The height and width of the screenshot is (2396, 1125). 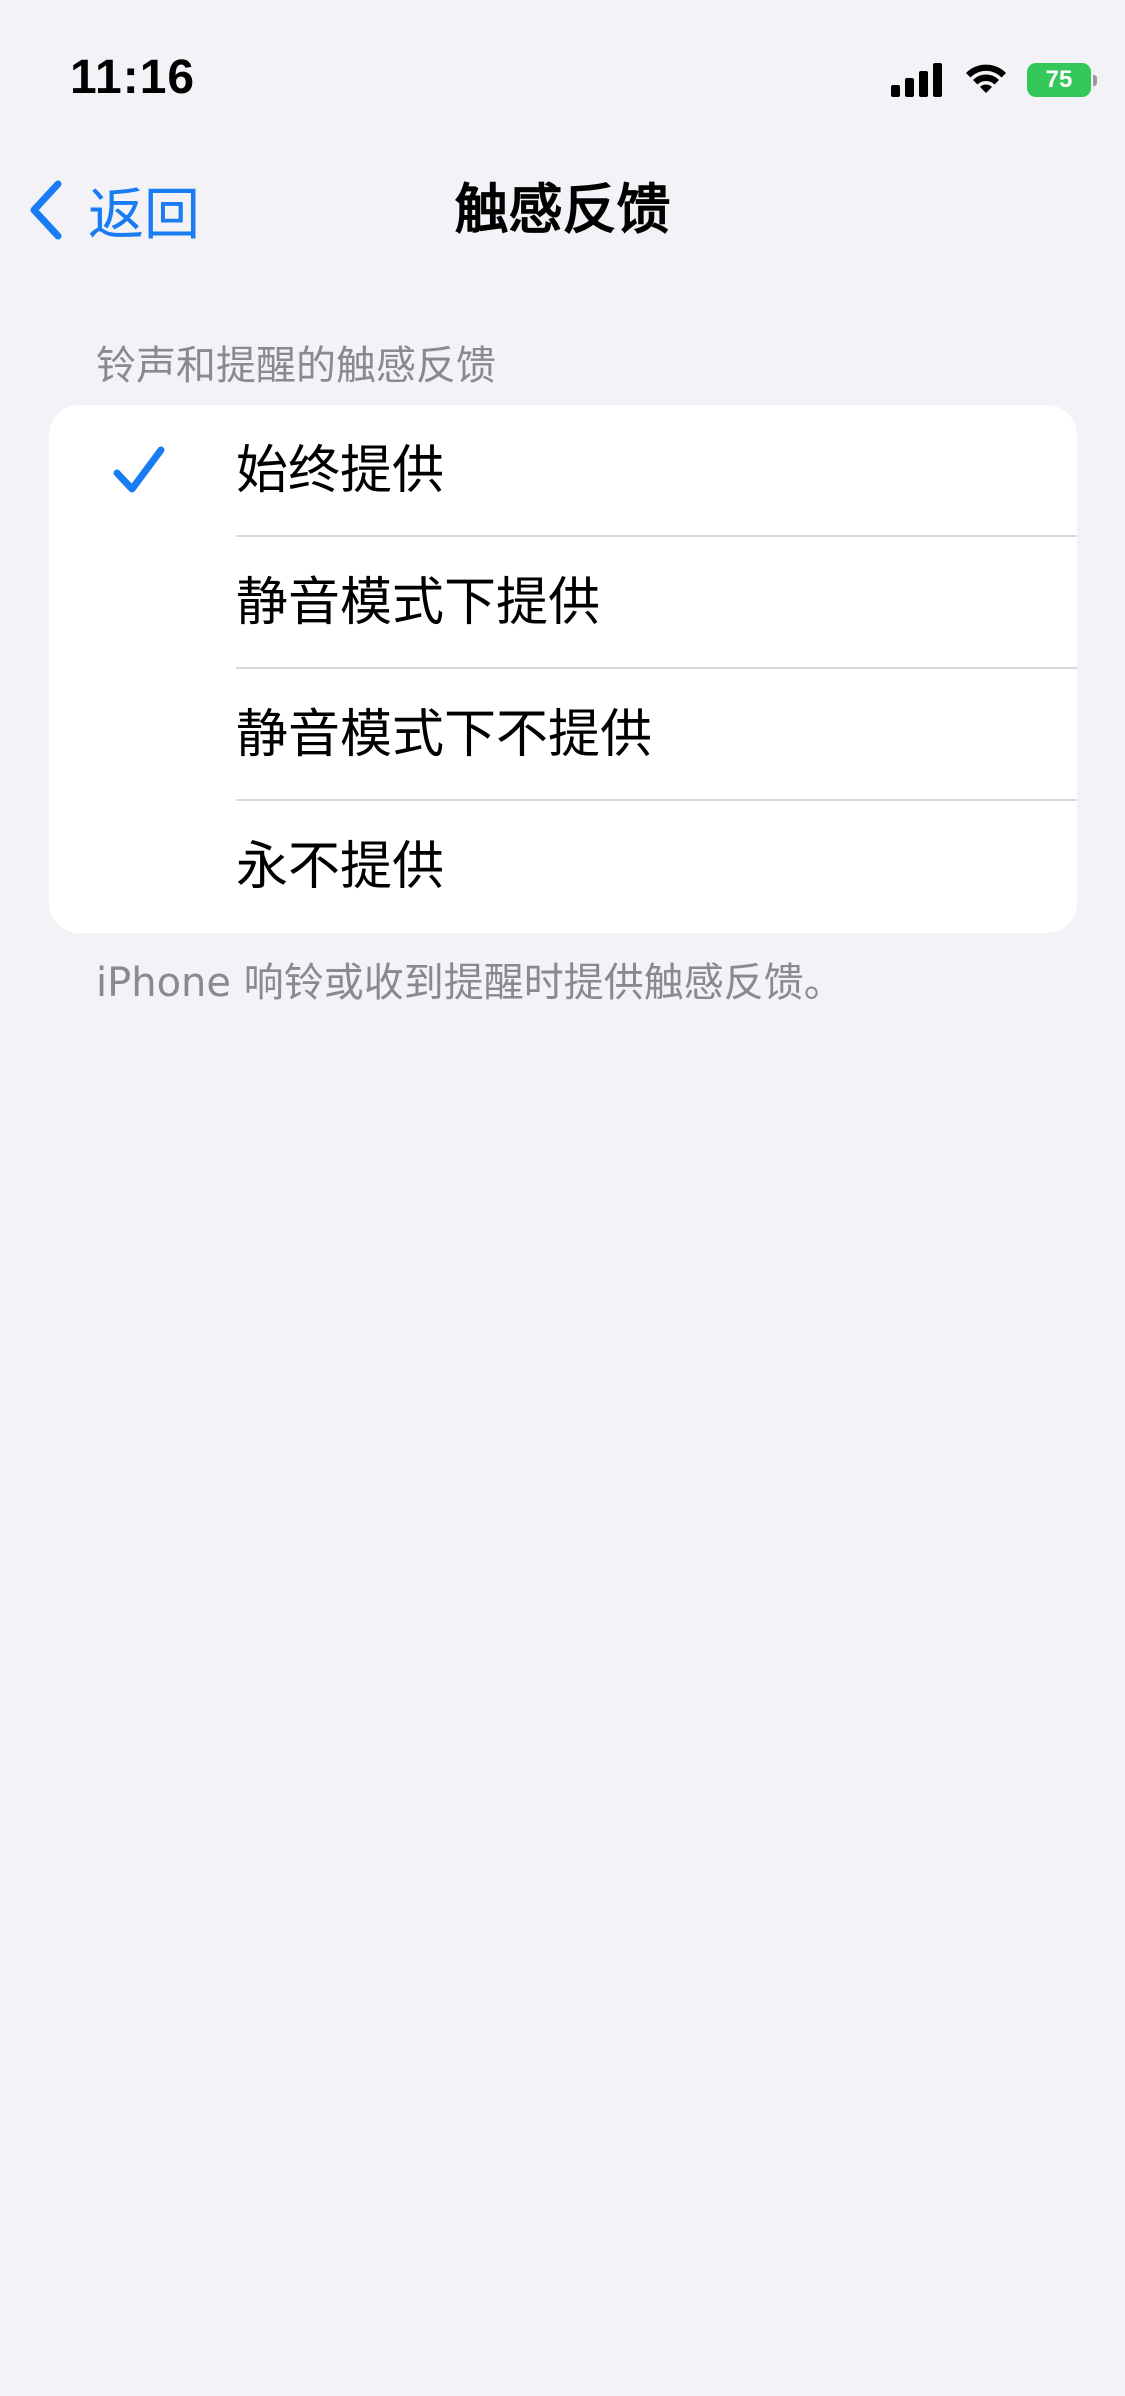 I want to click on battery-icon: 75, so click(x=1062, y=80).